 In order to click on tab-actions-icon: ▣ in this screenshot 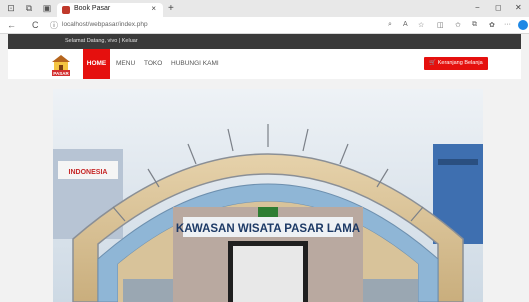, I will do `click(47, 8)`.